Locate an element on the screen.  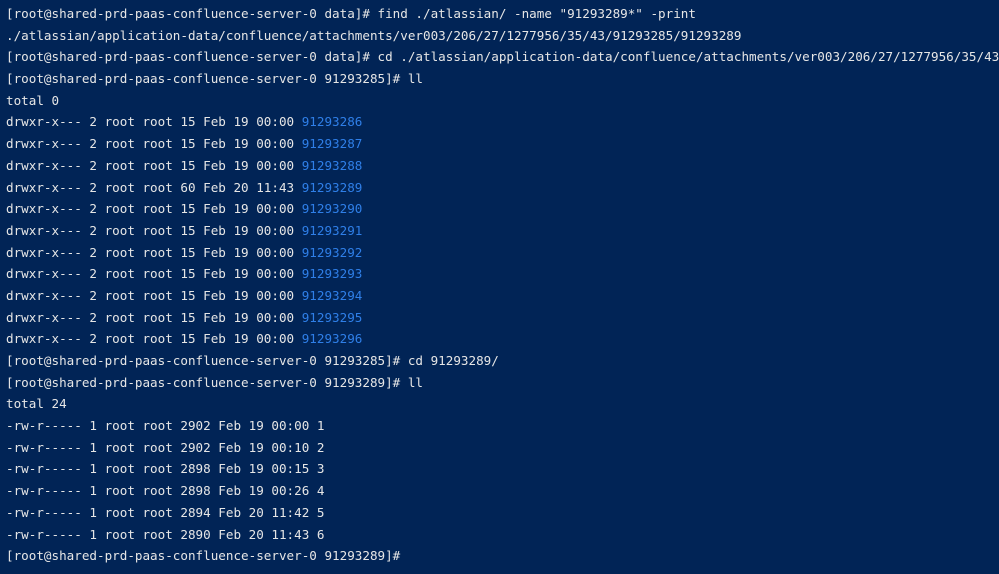
directory-name: 91293296 is located at coordinates (332, 339).